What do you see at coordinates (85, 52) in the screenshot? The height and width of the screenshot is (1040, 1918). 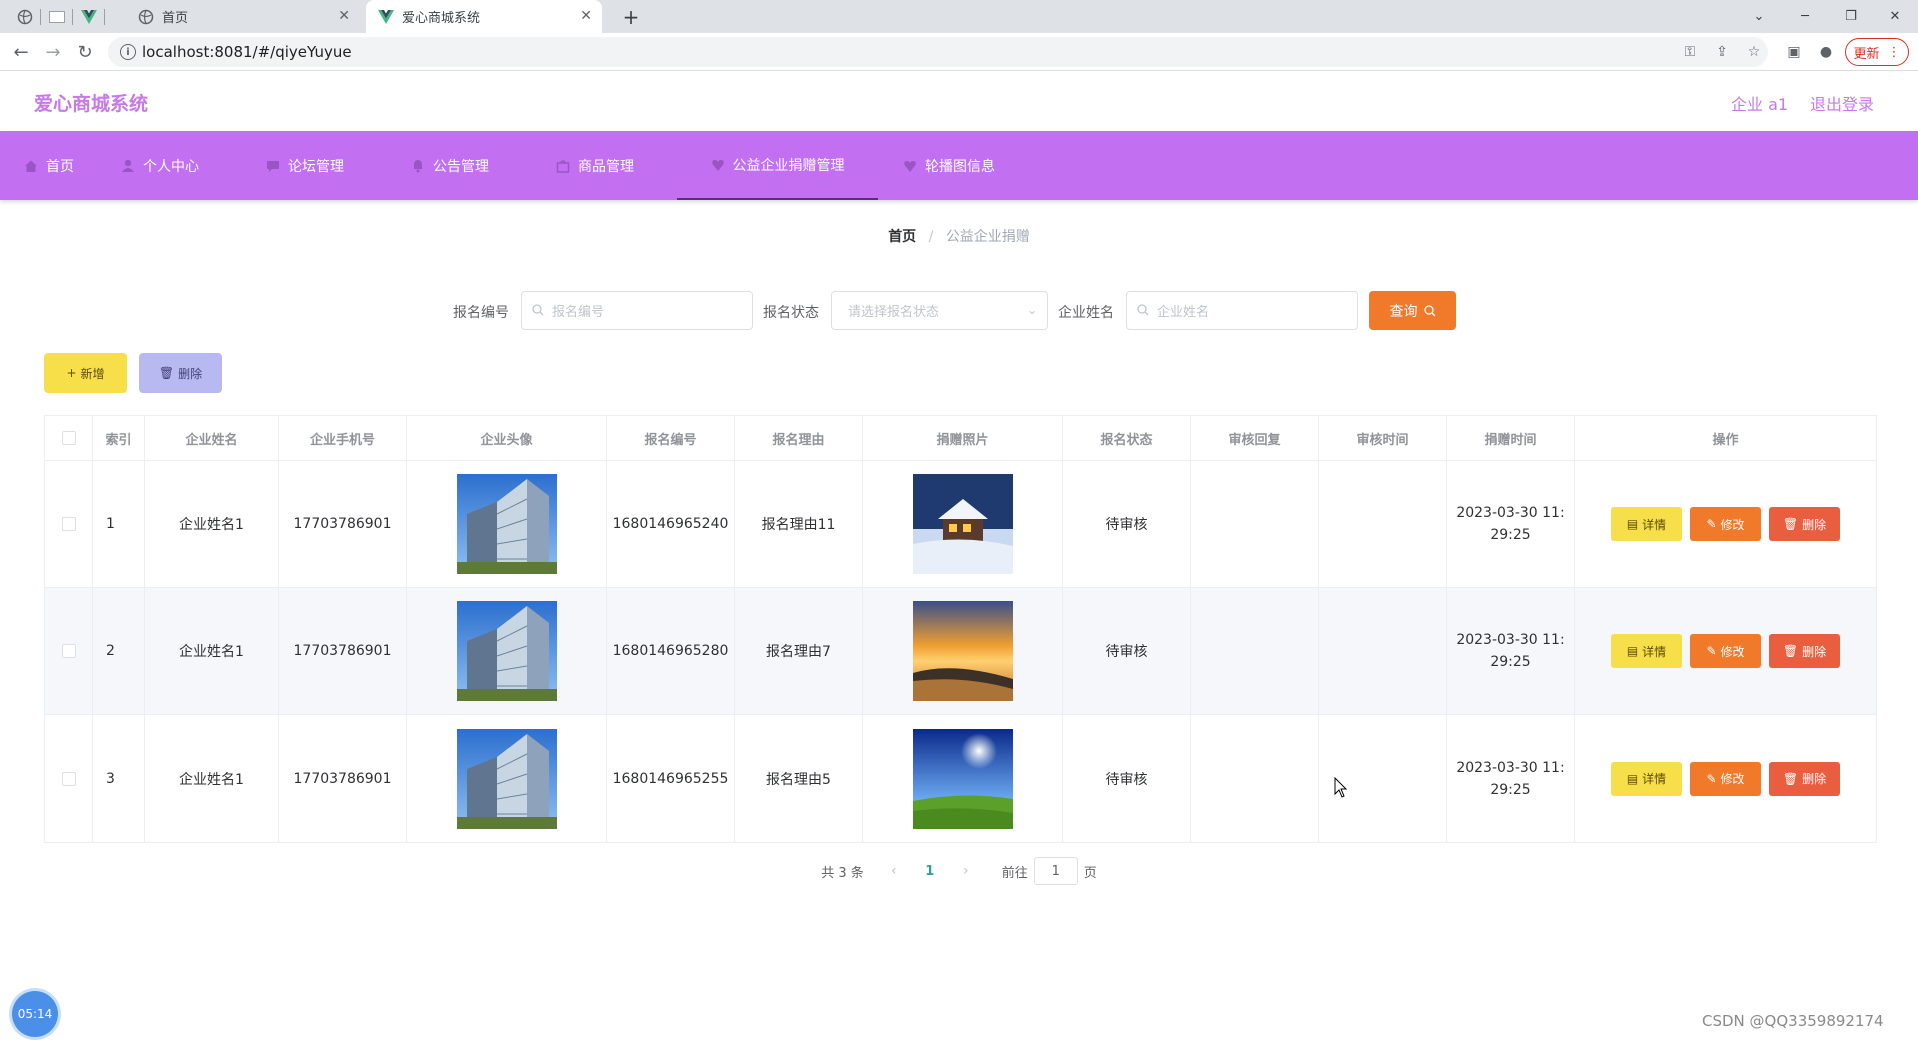 I see `reload-icon: ↻` at bounding box center [85, 52].